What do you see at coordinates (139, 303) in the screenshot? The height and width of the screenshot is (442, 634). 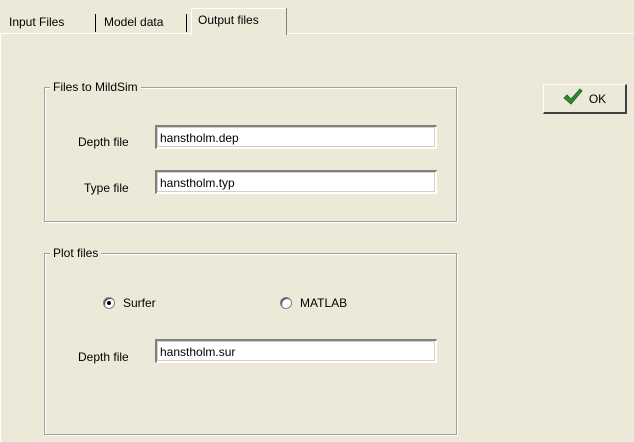 I see `radio-surfer-label: Surfer` at bounding box center [139, 303].